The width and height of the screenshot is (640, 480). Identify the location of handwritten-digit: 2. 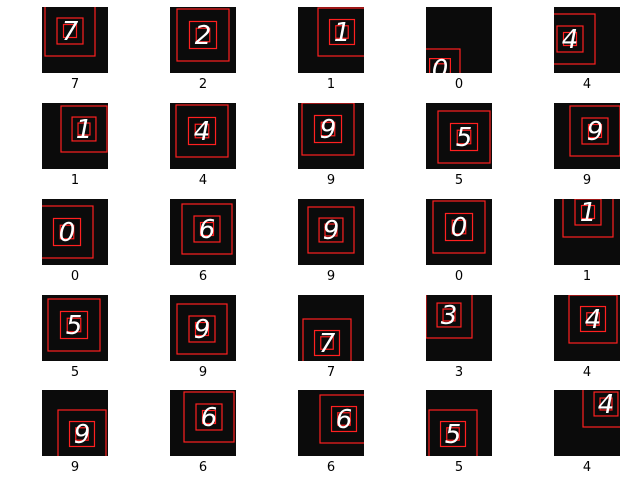
(203, 36).